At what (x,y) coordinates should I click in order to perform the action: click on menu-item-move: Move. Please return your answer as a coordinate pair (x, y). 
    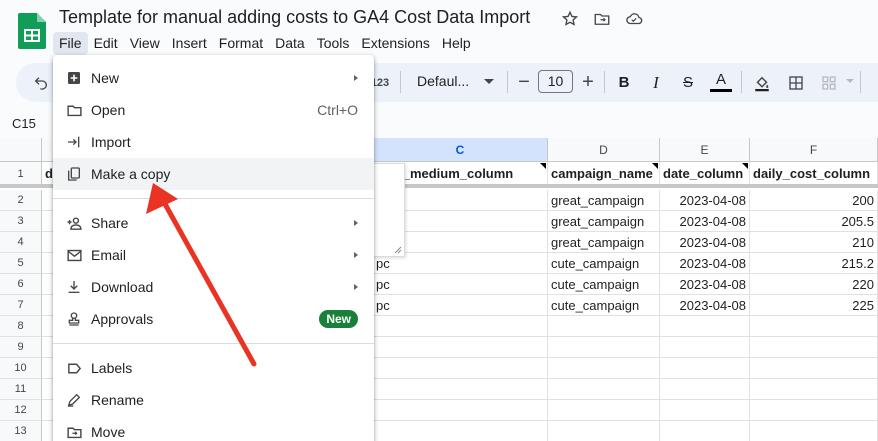
    Looking at the image, I should click on (213, 428).